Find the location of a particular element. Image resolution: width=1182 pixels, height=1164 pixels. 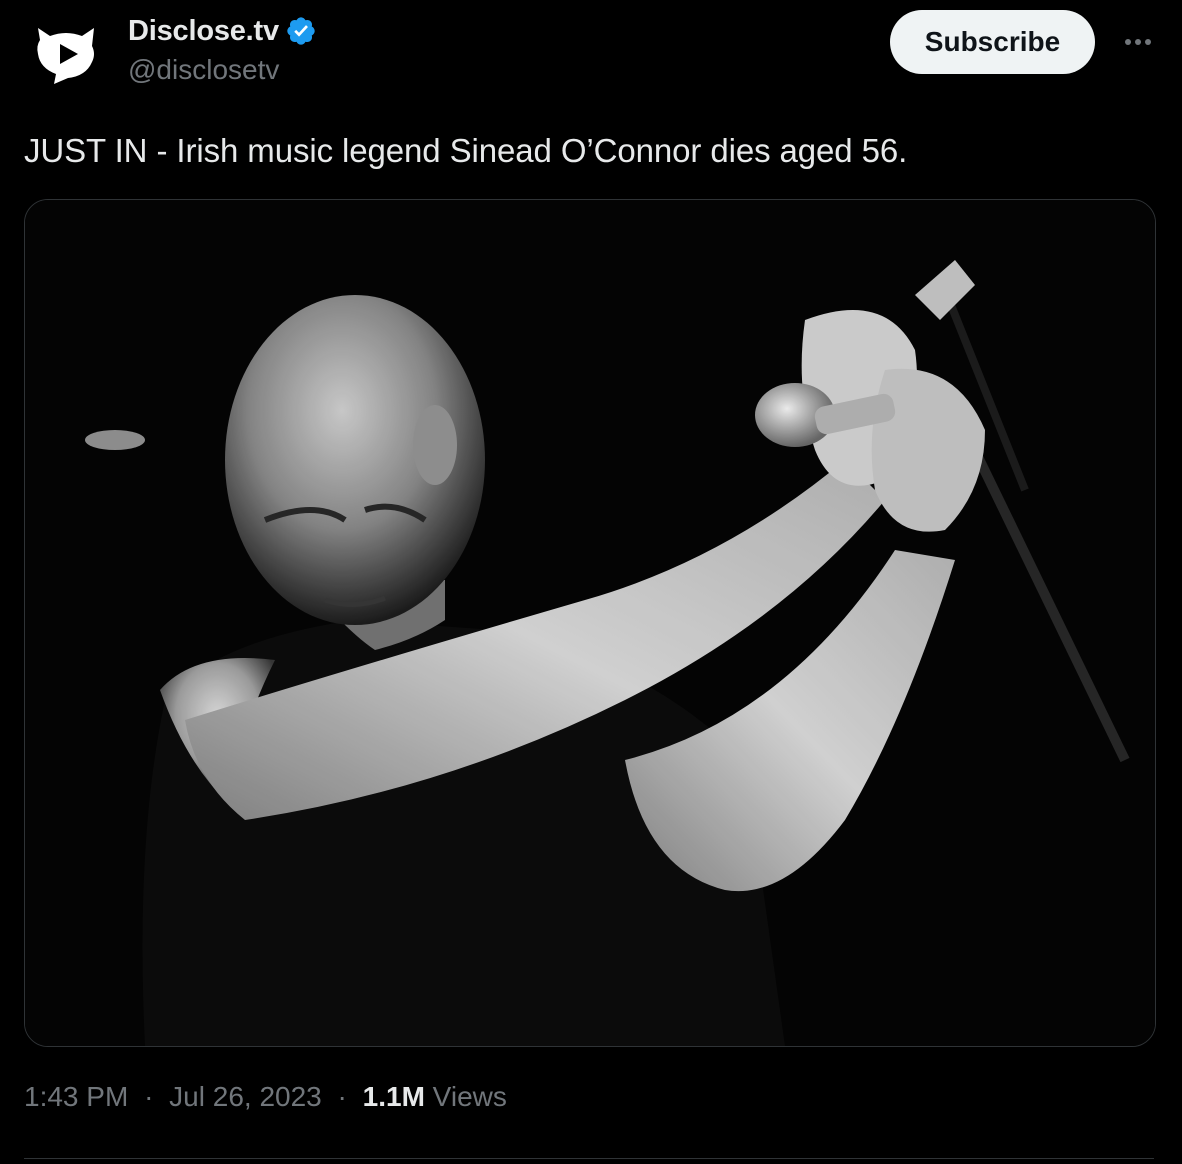

display-name-row: Disclose.tv is located at coordinates (222, 31).